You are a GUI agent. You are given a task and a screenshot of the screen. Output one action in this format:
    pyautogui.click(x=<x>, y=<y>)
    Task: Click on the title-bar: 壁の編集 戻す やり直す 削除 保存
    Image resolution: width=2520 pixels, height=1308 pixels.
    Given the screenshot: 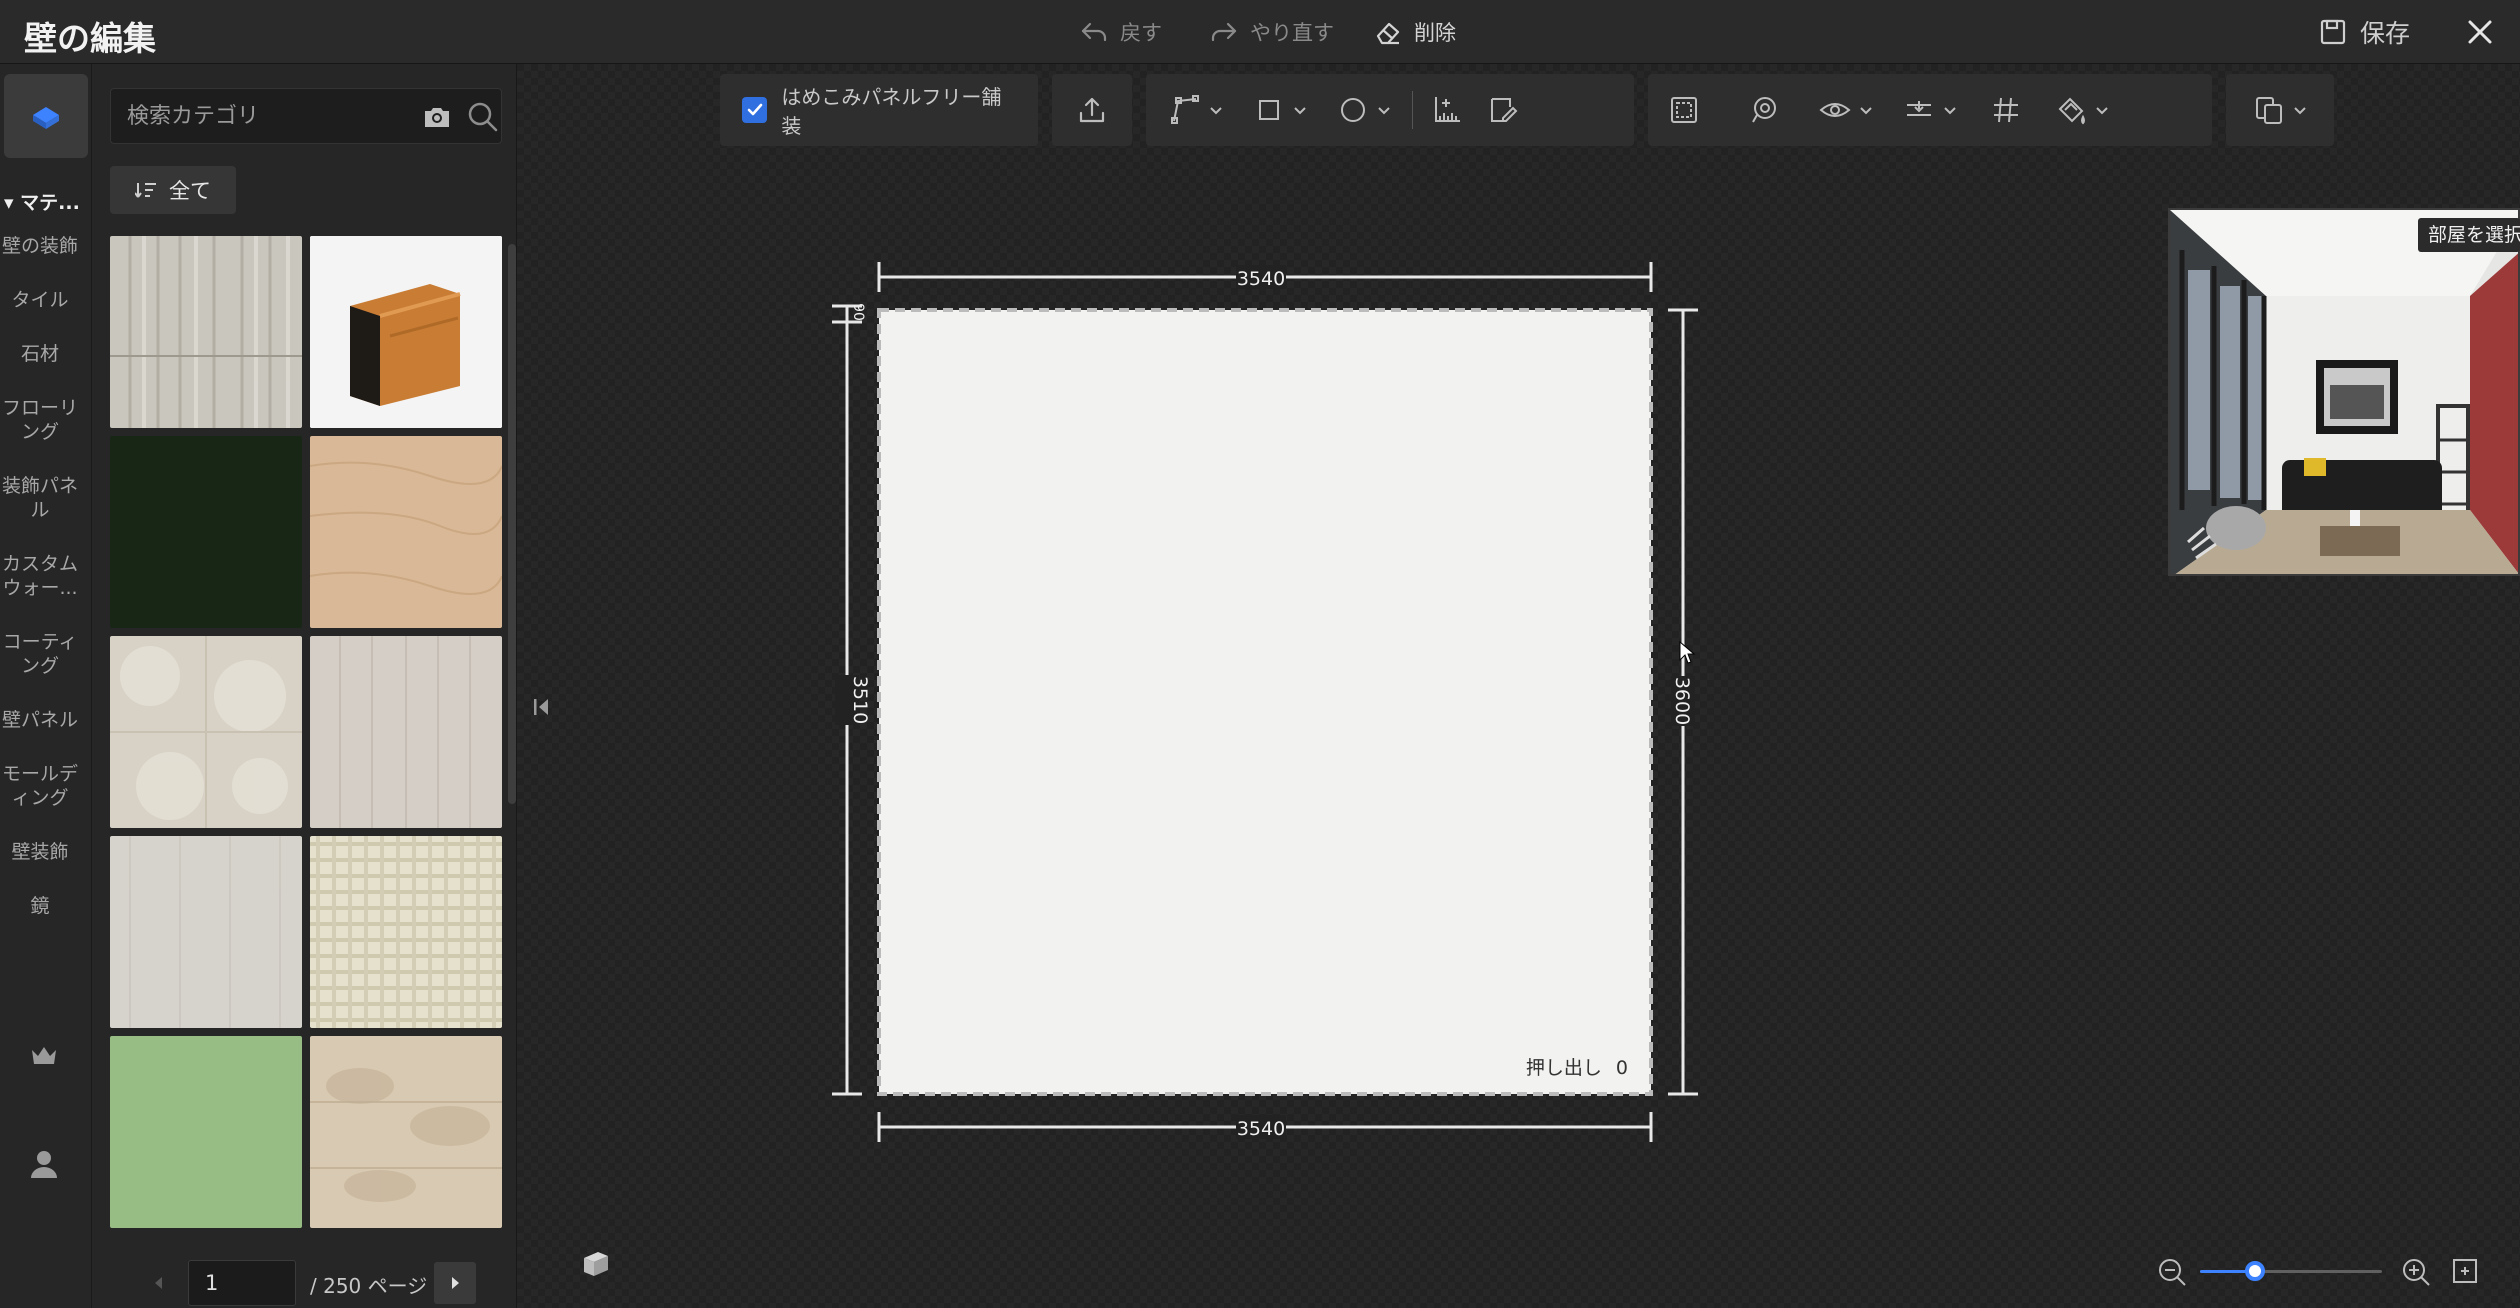 What is the action you would take?
    pyautogui.click(x=1260, y=32)
    